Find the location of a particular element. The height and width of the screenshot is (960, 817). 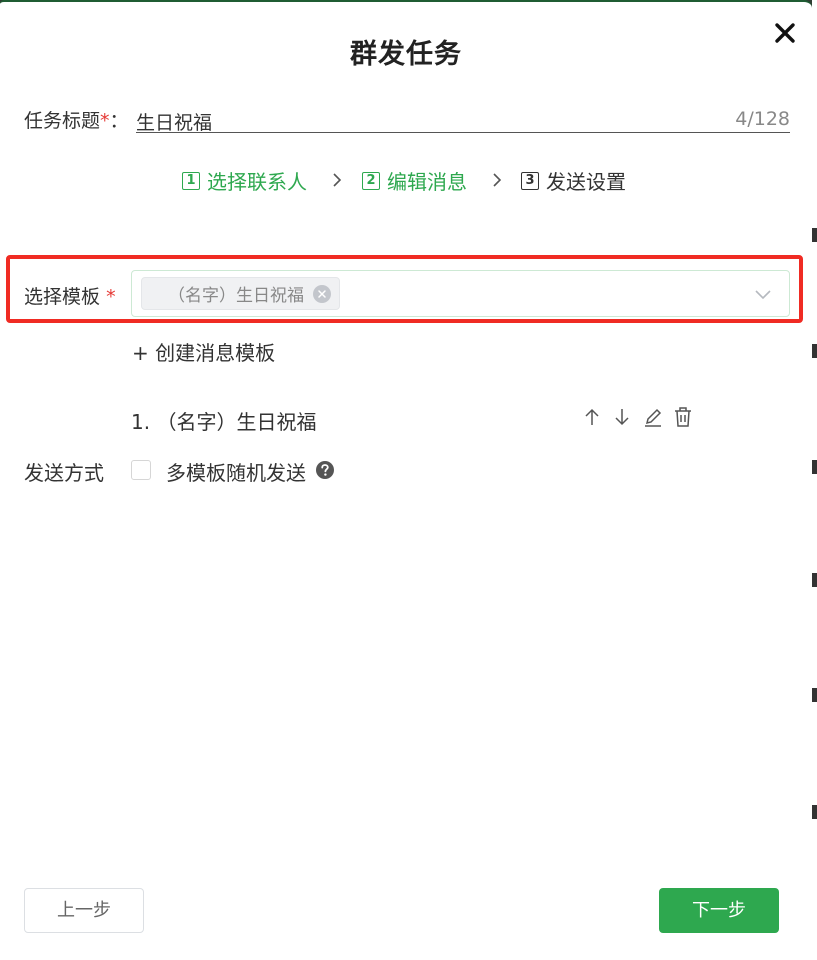

task-title-label: 任务标题*： is located at coordinates (76, 121).